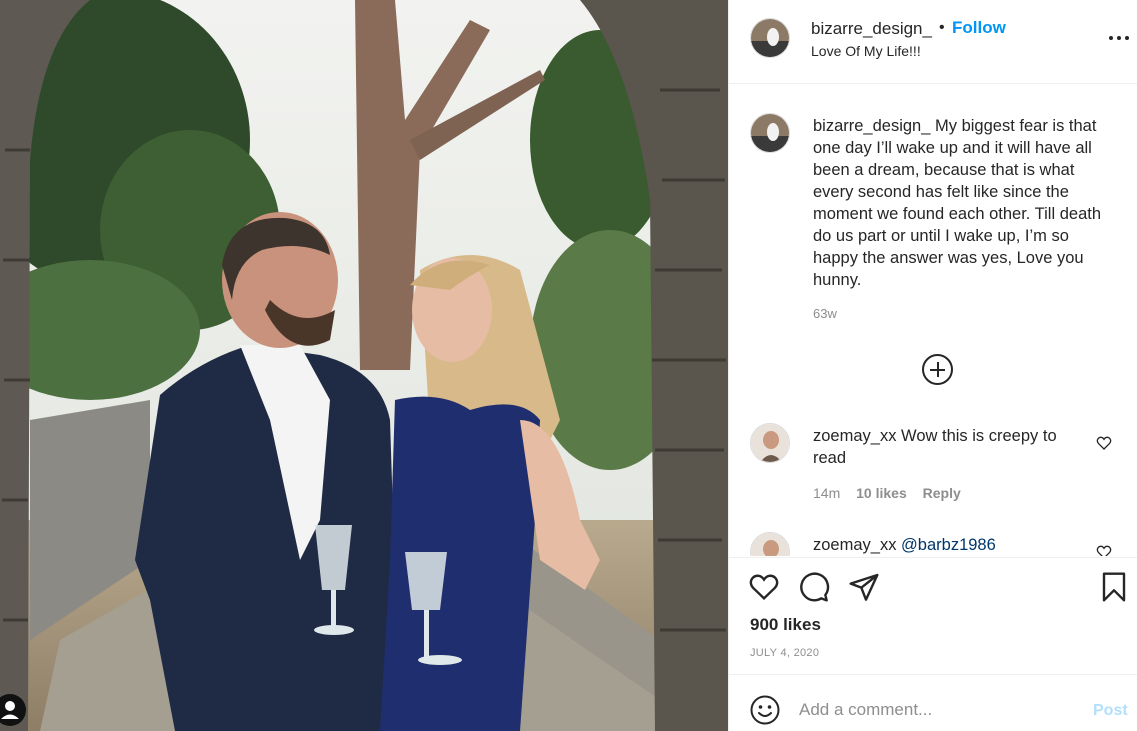 This screenshot has height=731, width=1137. I want to click on add-comment-bar: Post, so click(933, 702).